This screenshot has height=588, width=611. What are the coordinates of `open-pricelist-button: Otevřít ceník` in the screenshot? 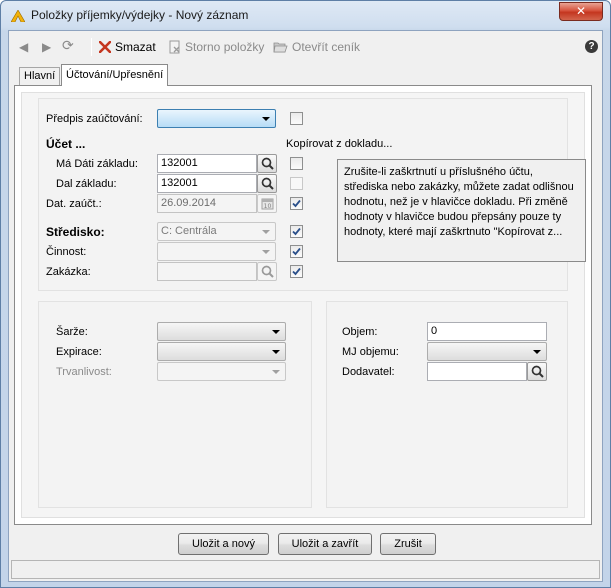 It's located at (316, 47).